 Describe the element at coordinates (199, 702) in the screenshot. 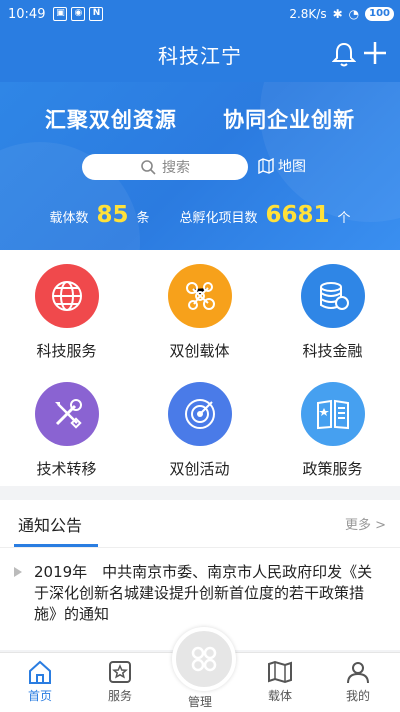

I see `nav-manage-label: 管理` at that location.